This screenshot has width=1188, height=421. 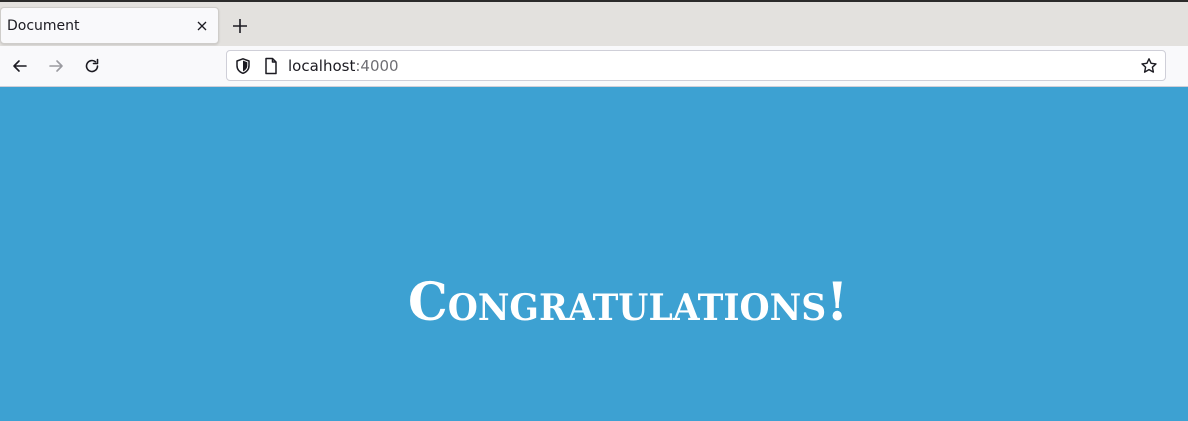 What do you see at coordinates (594, 23) in the screenshot?
I see `tab-strip: Document` at bounding box center [594, 23].